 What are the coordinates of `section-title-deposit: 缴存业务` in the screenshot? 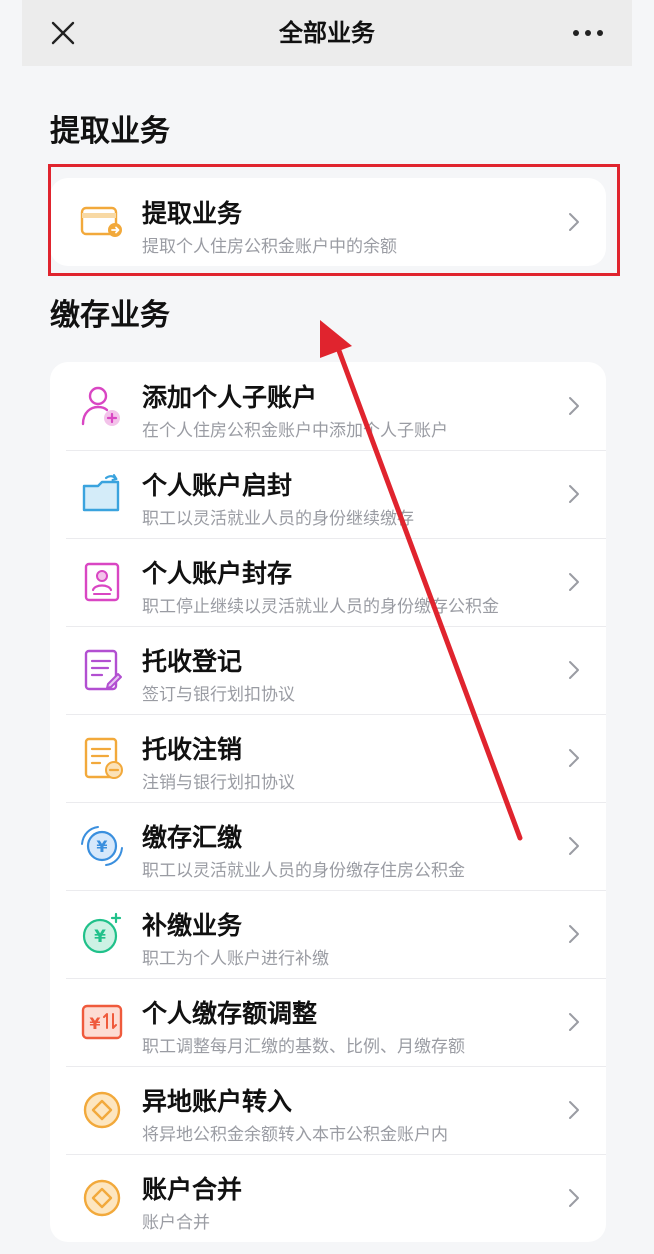 It's located at (110, 315).